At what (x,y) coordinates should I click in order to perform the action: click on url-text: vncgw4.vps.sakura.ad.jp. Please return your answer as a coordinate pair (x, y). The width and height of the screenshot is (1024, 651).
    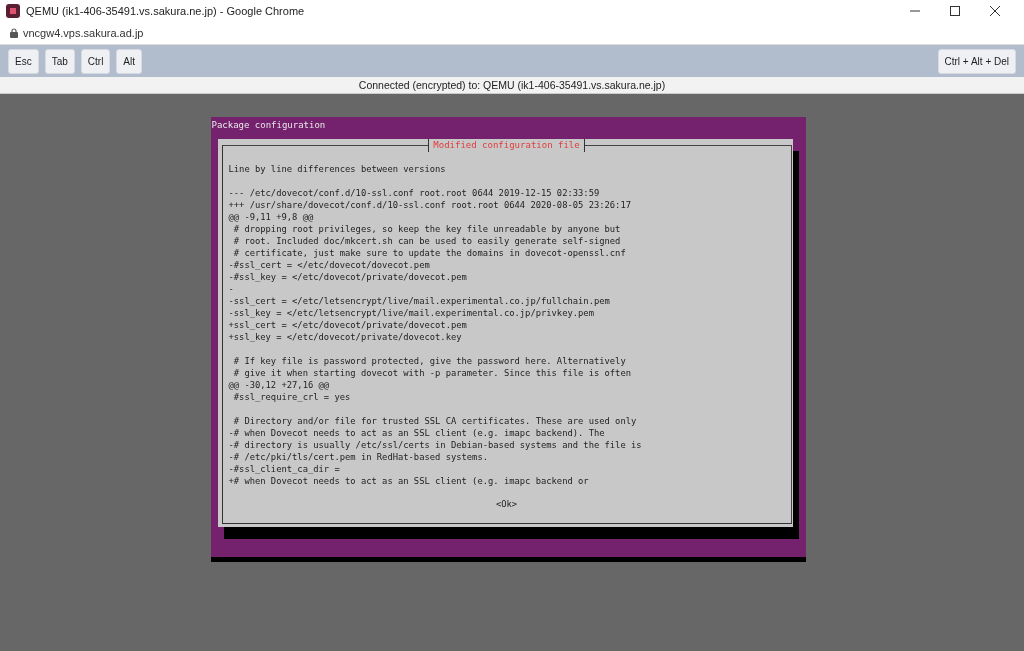
    Looking at the image, I should click on (83, 33).